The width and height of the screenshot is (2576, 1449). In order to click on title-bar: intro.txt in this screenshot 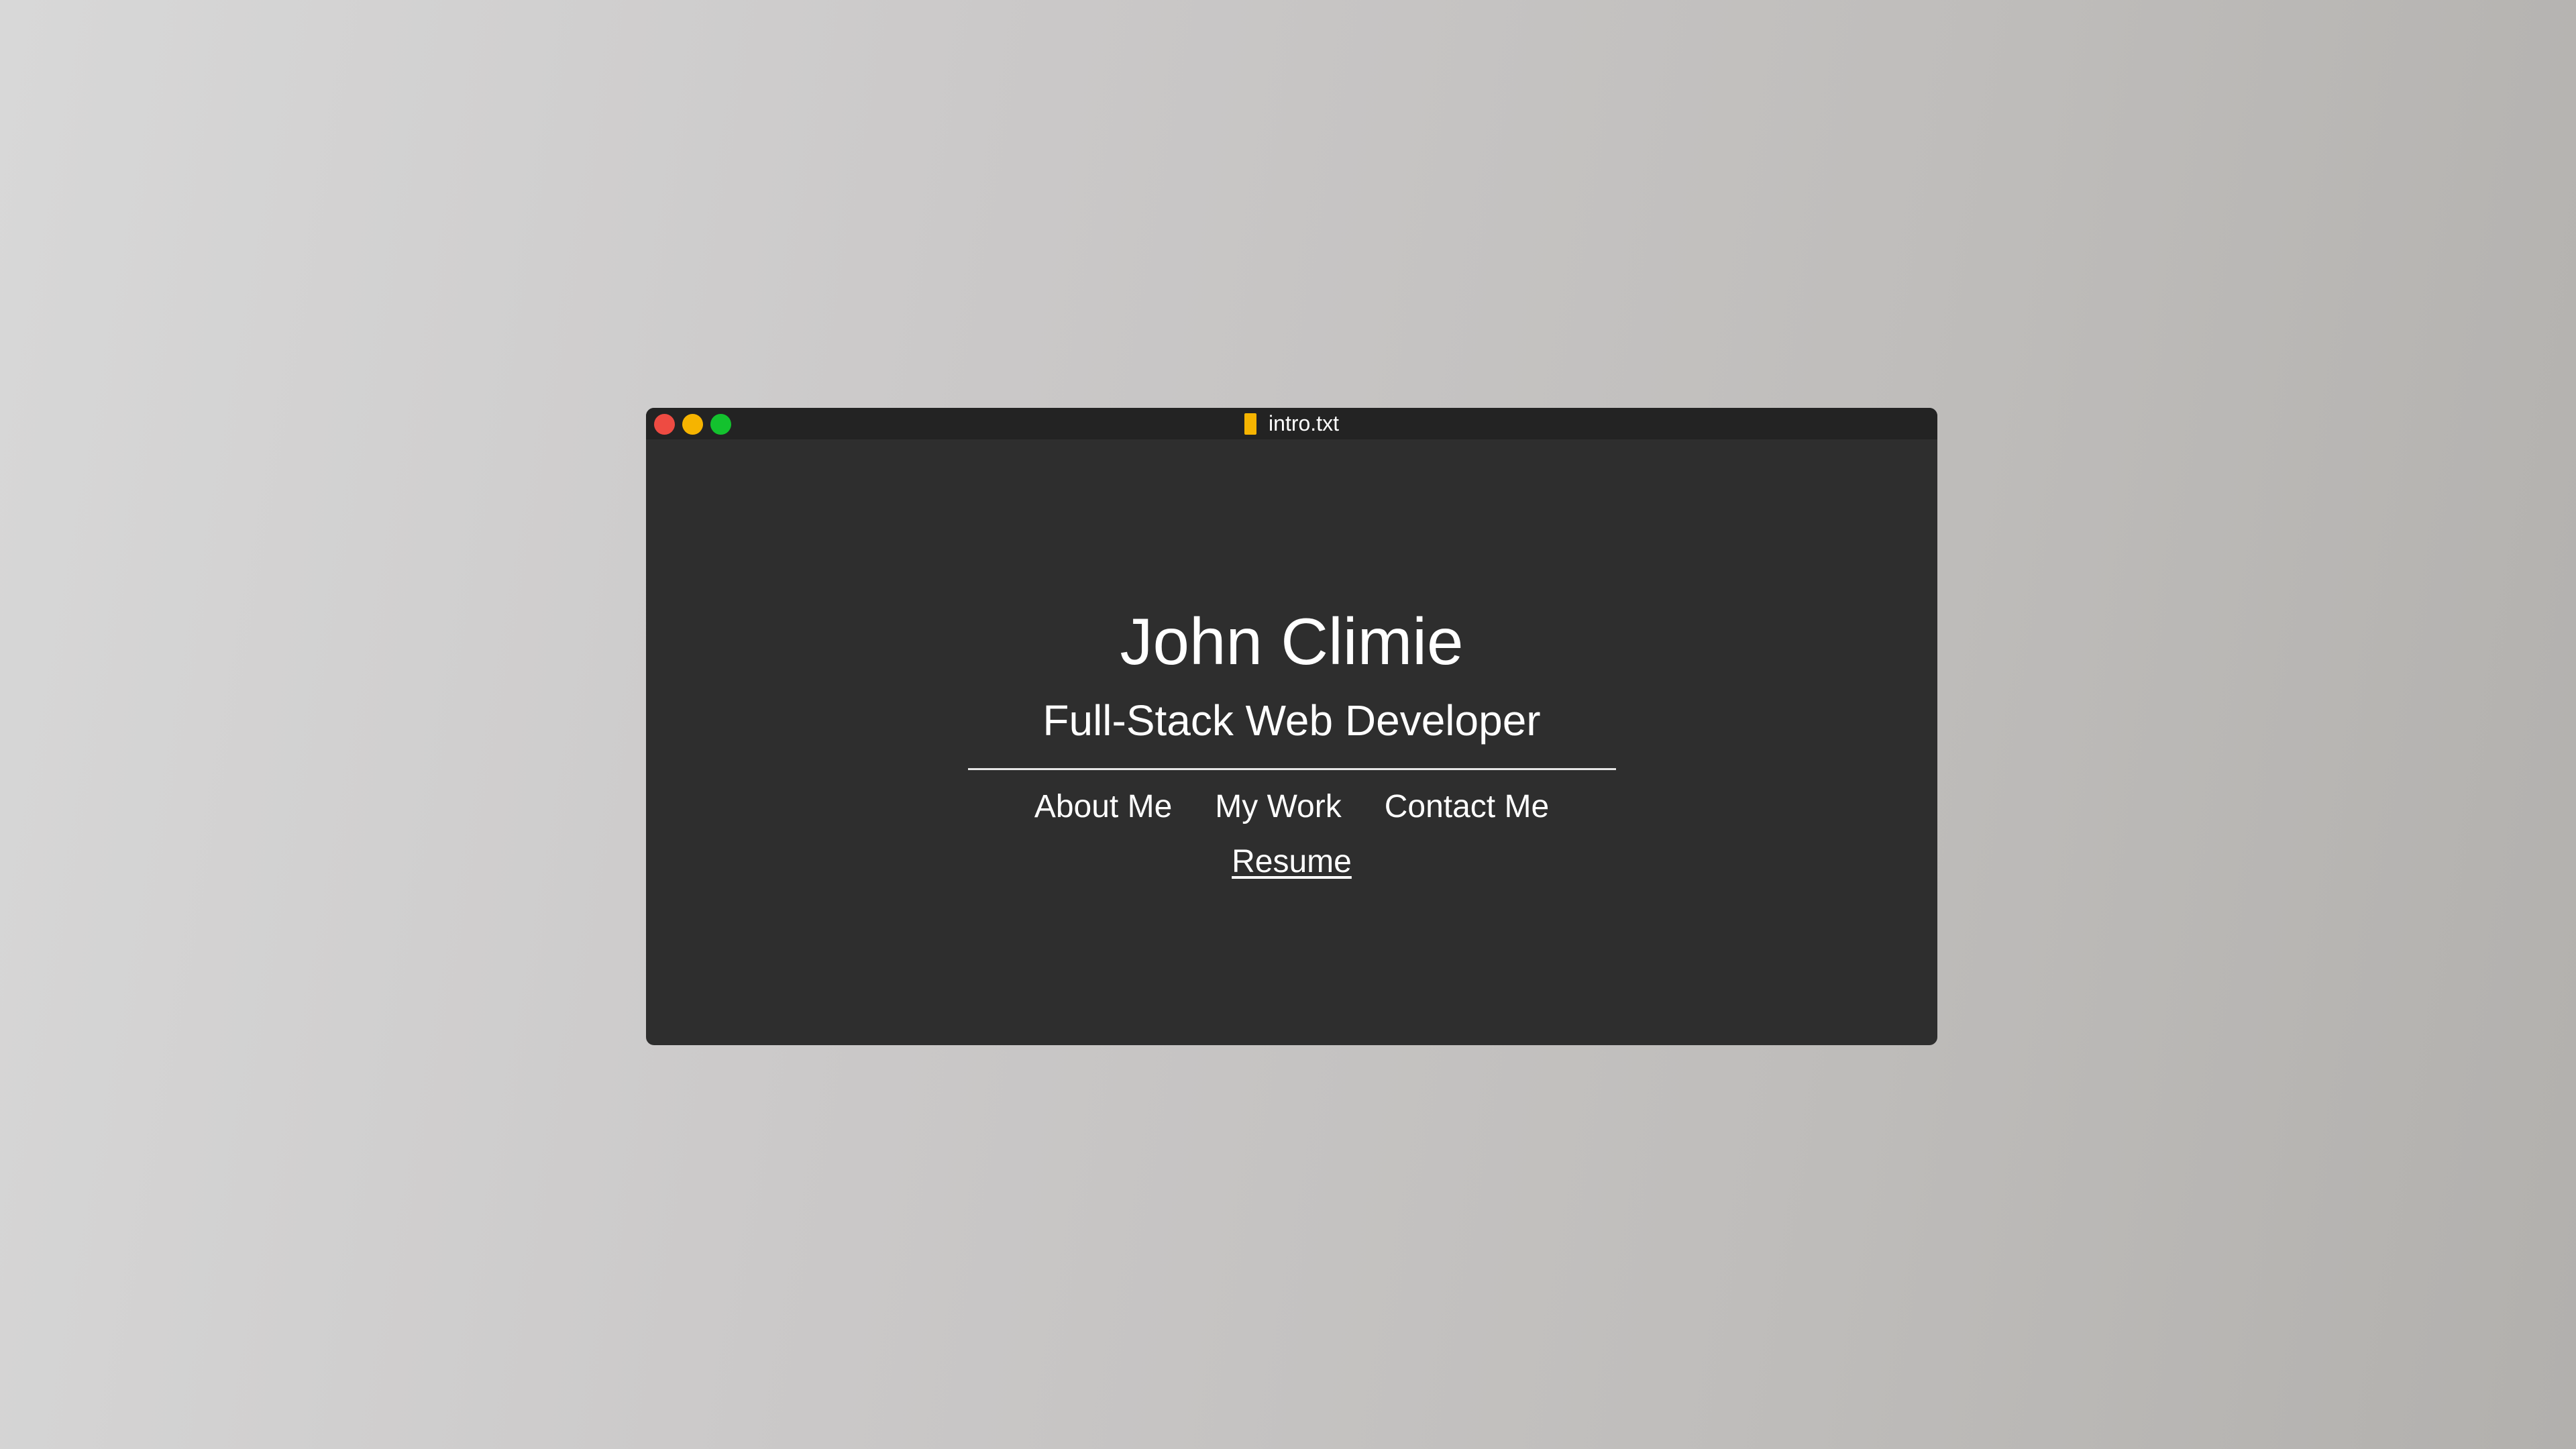, I will do `click(1291, 423)`.